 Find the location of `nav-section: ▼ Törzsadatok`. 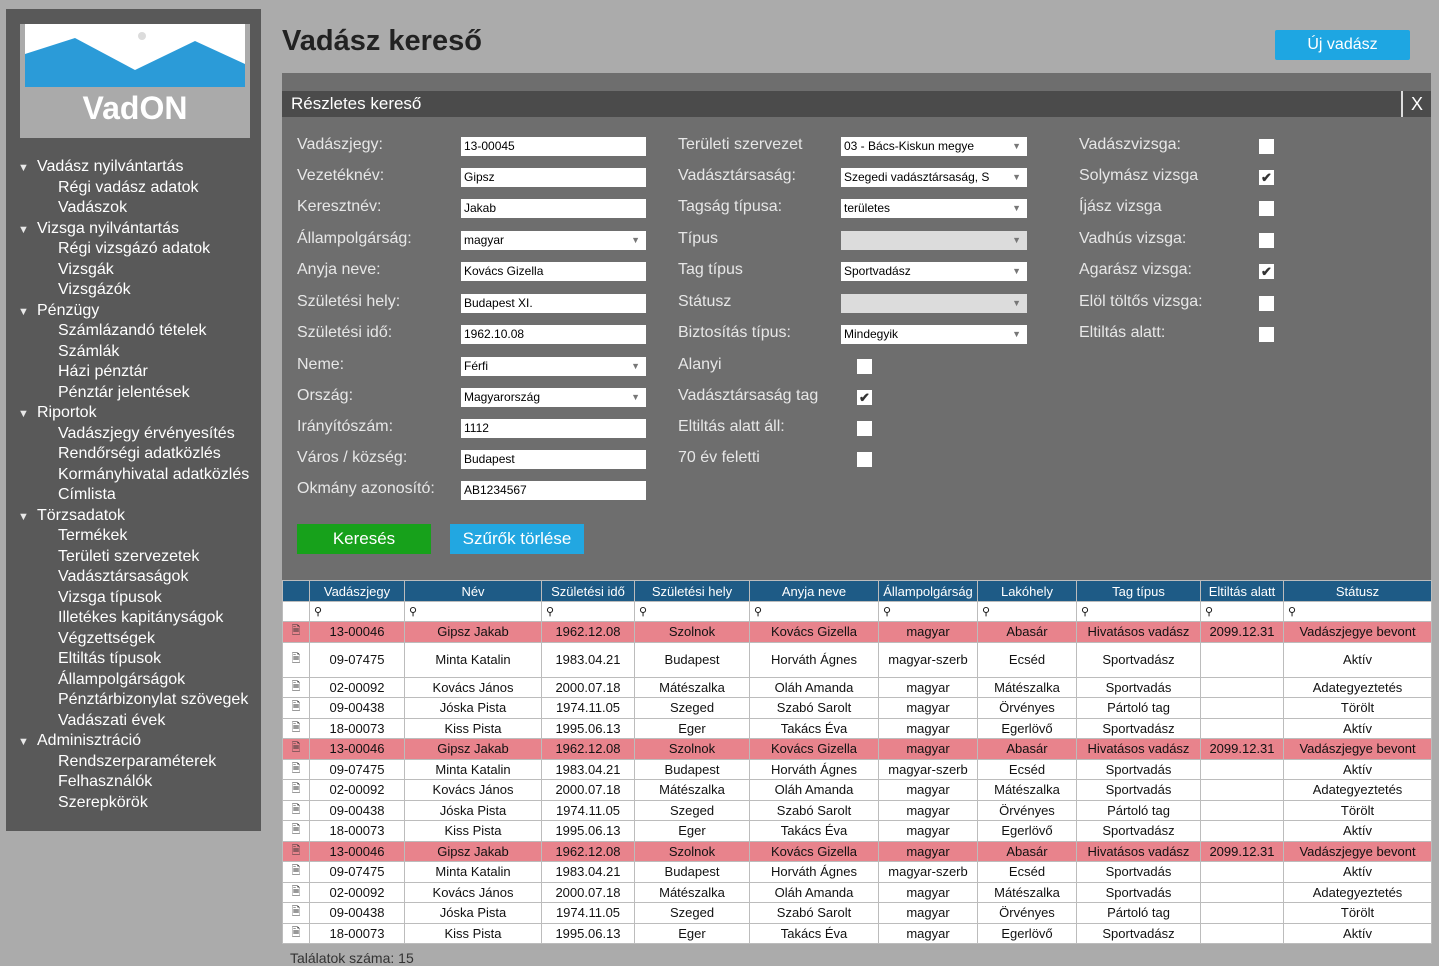

nav-section: ▼ Törzsadatok is located at coordinates (133, 516).